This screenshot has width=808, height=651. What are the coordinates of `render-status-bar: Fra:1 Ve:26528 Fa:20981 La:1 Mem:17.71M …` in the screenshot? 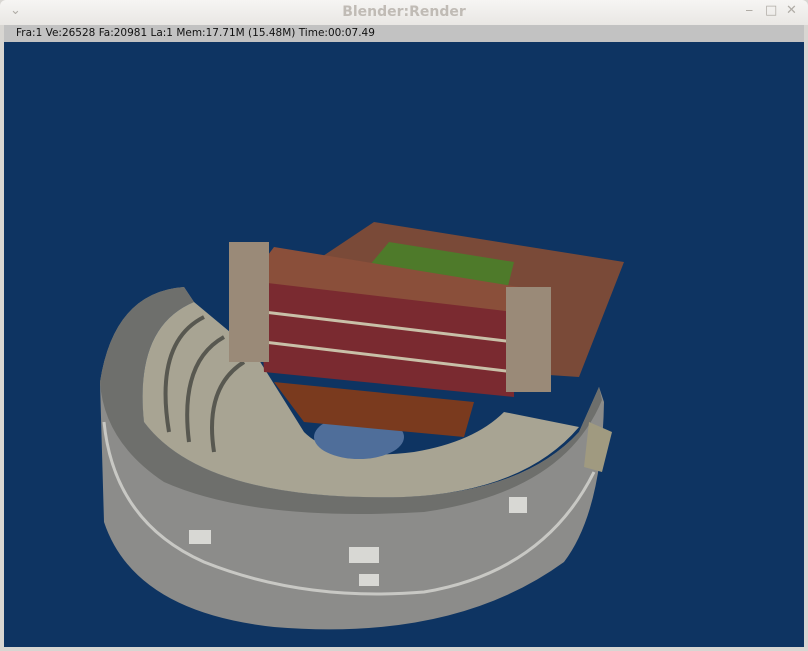 It's located at (404, 33).